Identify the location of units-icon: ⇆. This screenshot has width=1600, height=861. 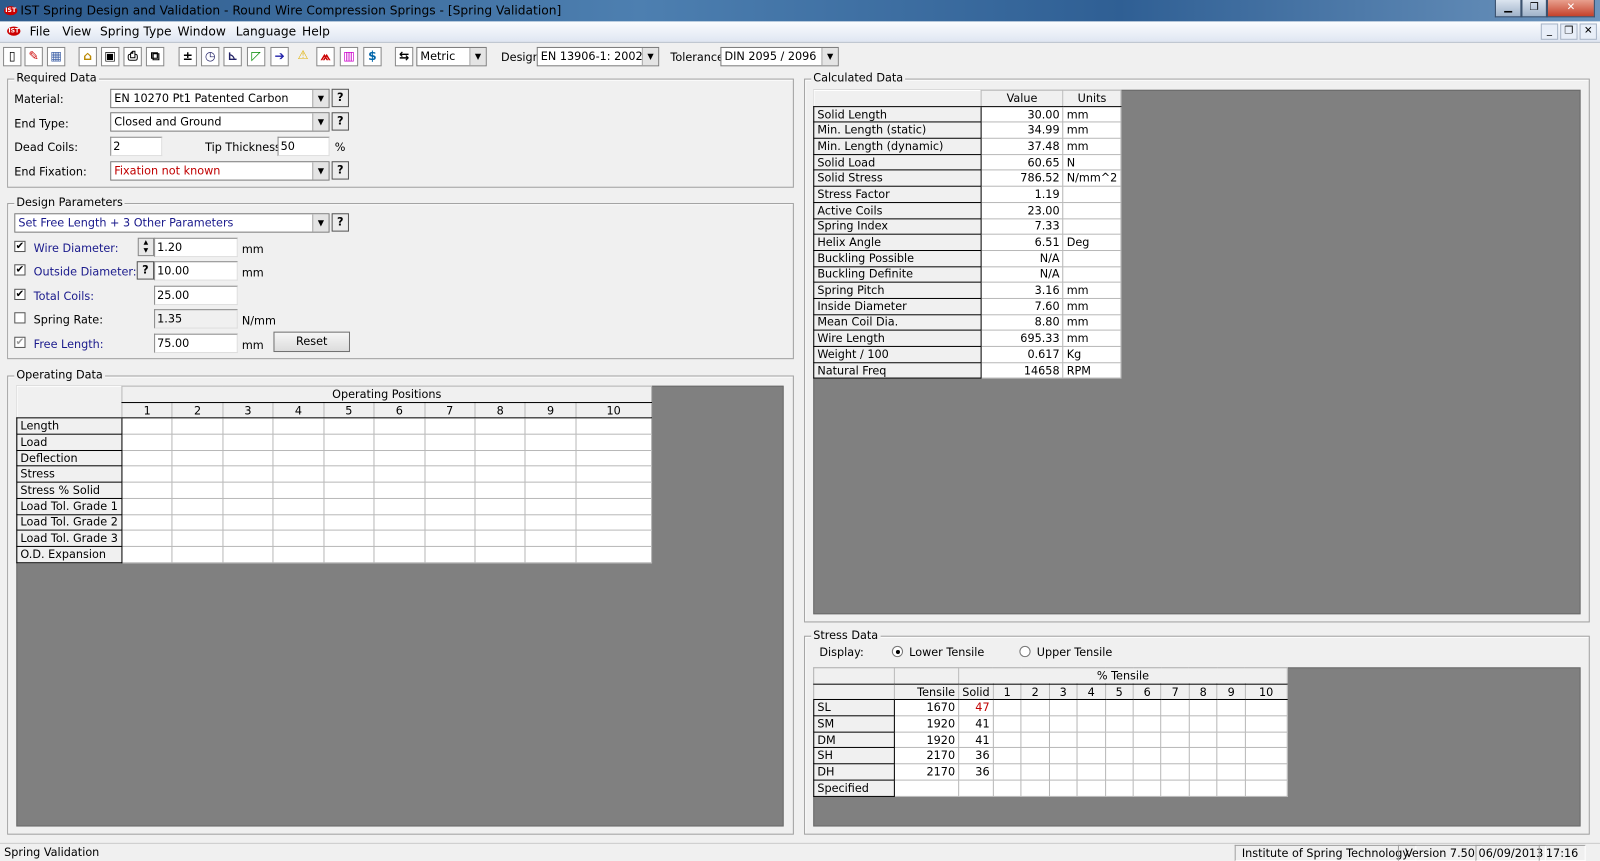
(404, 56).